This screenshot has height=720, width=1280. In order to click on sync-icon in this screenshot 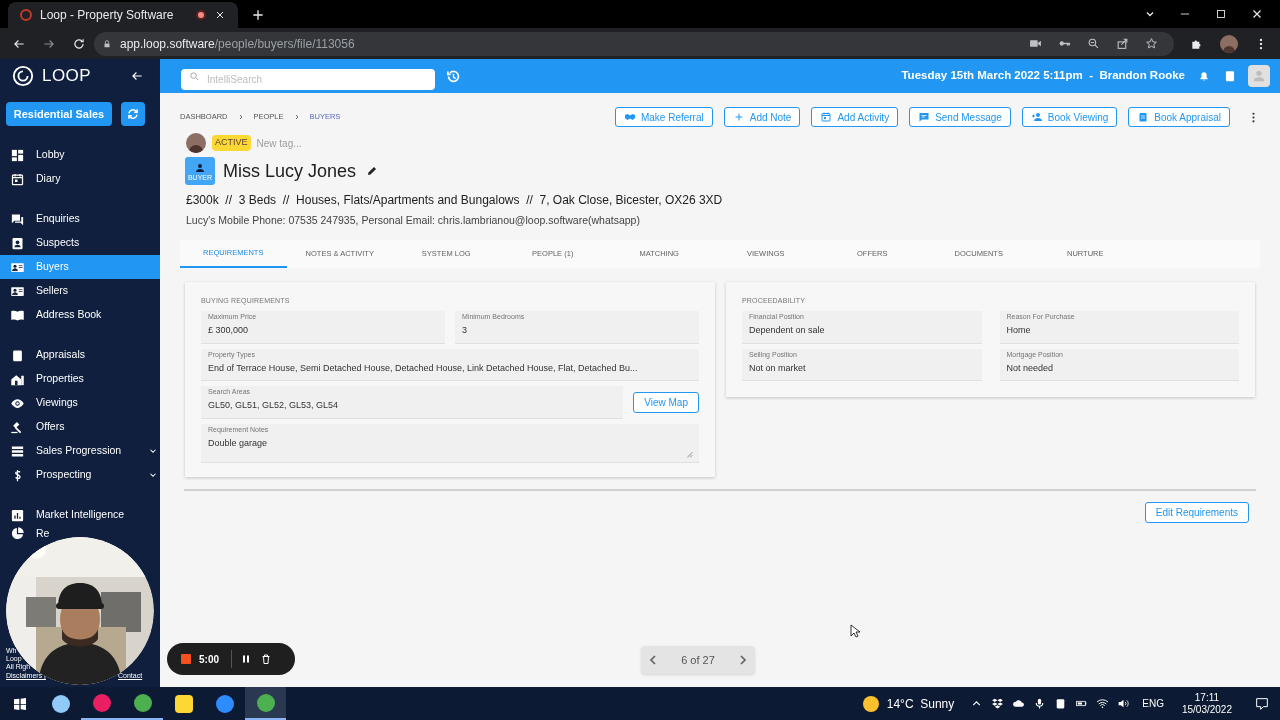, I will do `click(133, 114)`.